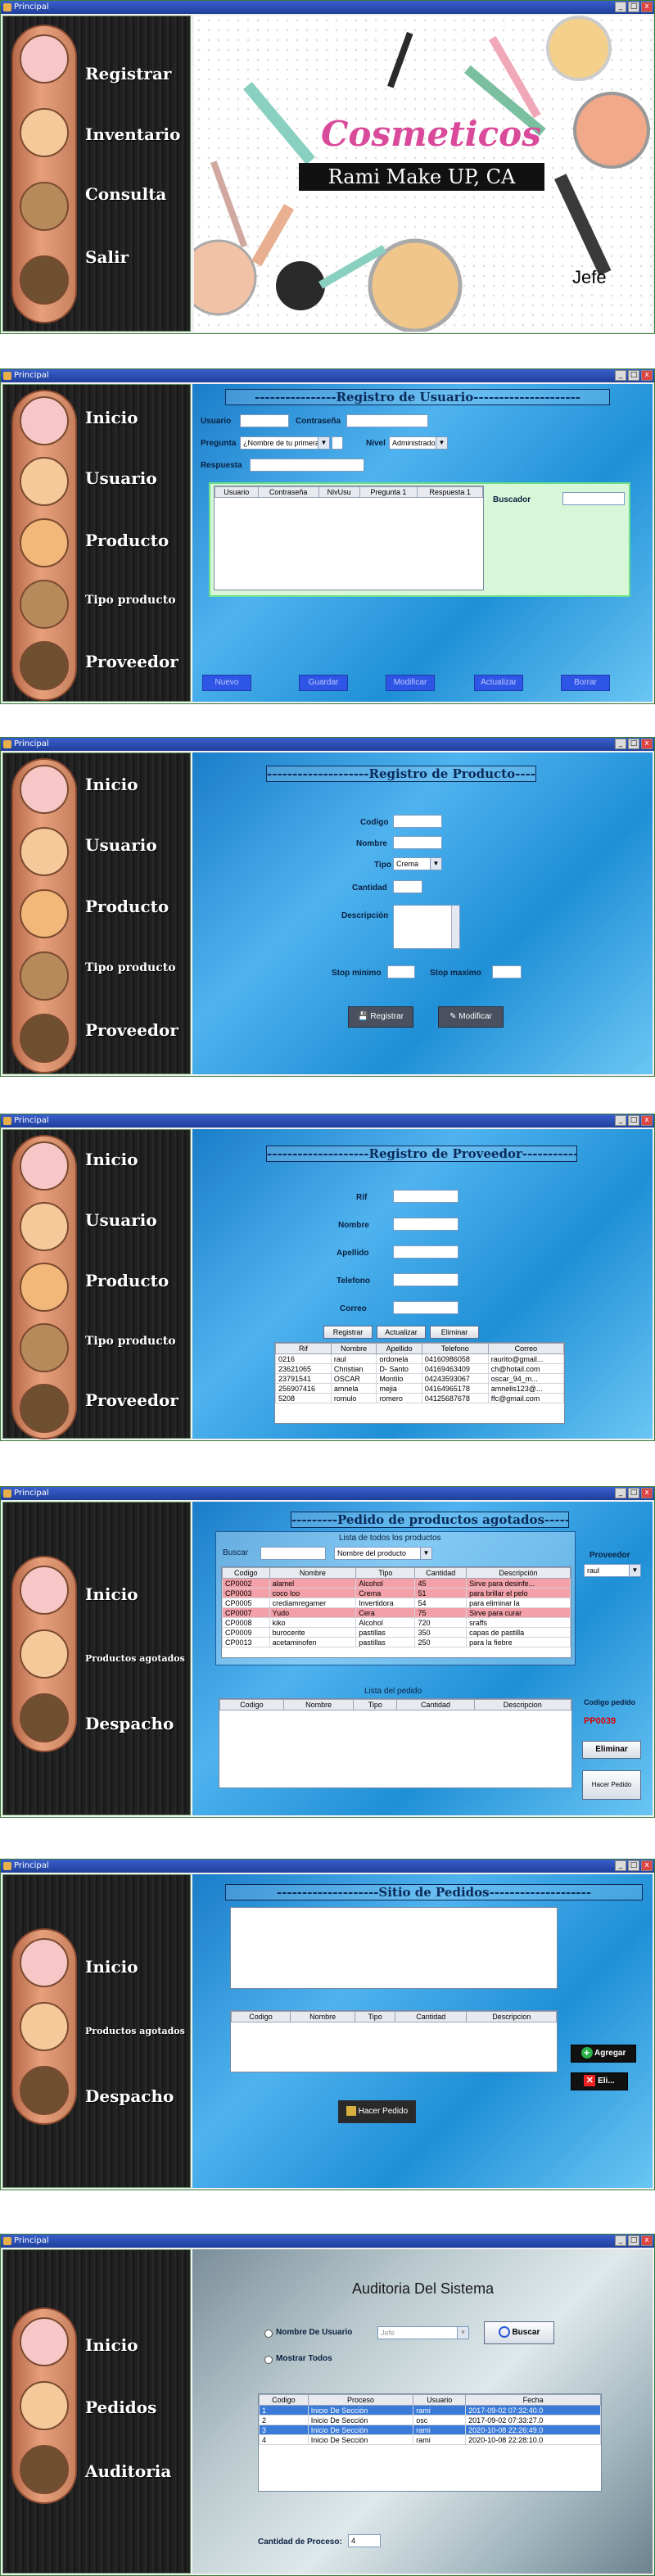 The height and width of the screenshot is (2576, 655). I want to click on pregunta-extra-input, so click(337, 443).